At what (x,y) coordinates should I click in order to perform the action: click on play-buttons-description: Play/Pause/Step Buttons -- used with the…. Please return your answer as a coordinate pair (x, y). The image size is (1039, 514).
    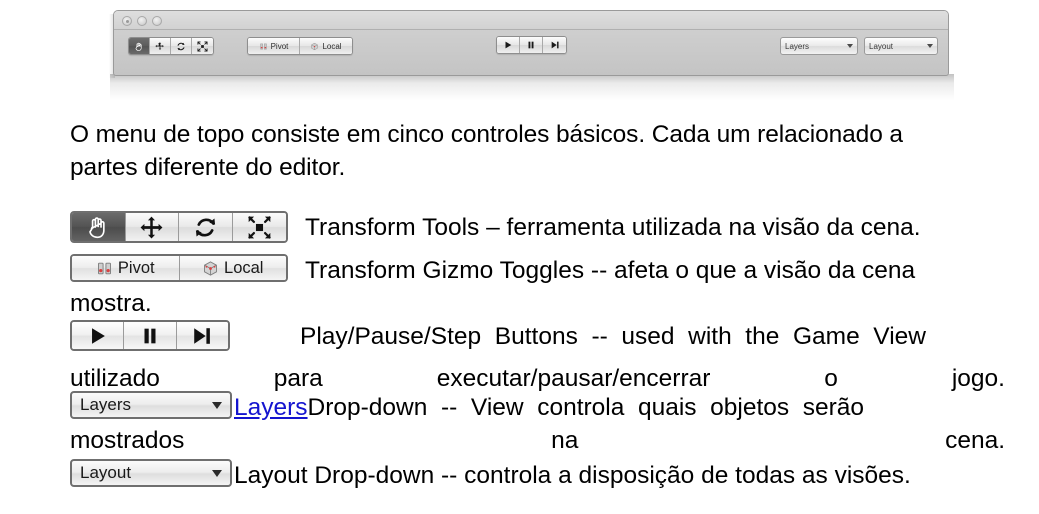
    Looking at the image, I should click on (613, 336).